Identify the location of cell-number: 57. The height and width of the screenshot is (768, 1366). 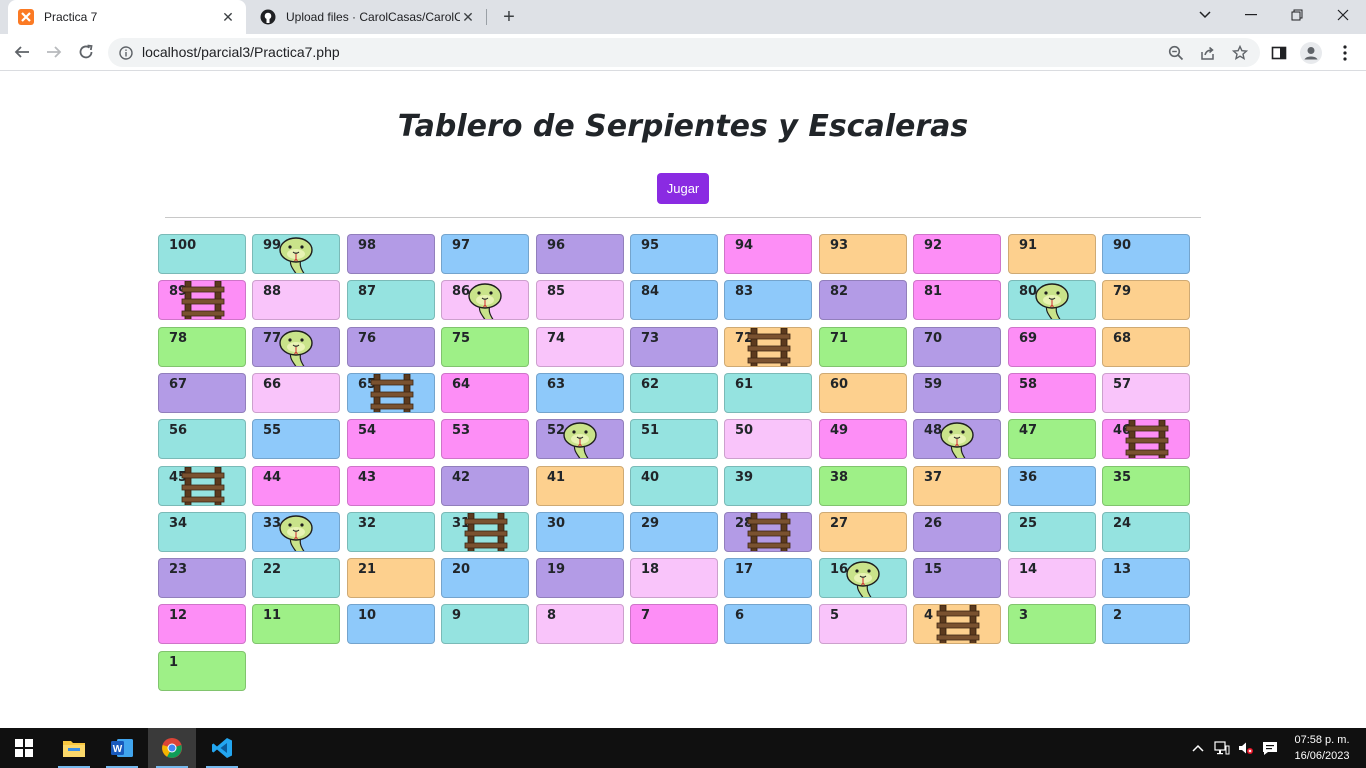
(1122, 384).